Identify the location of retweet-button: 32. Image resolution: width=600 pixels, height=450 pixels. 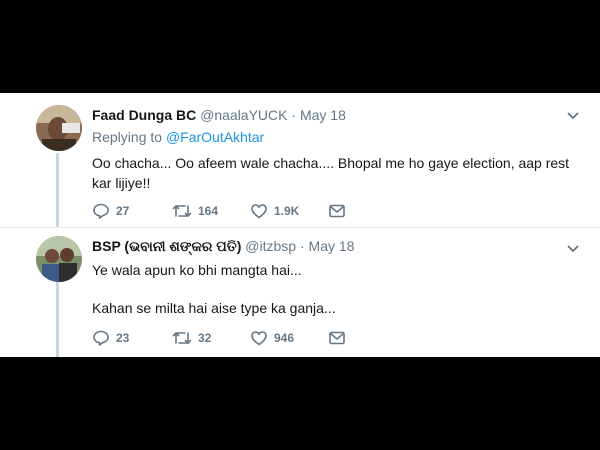
(191, 338).